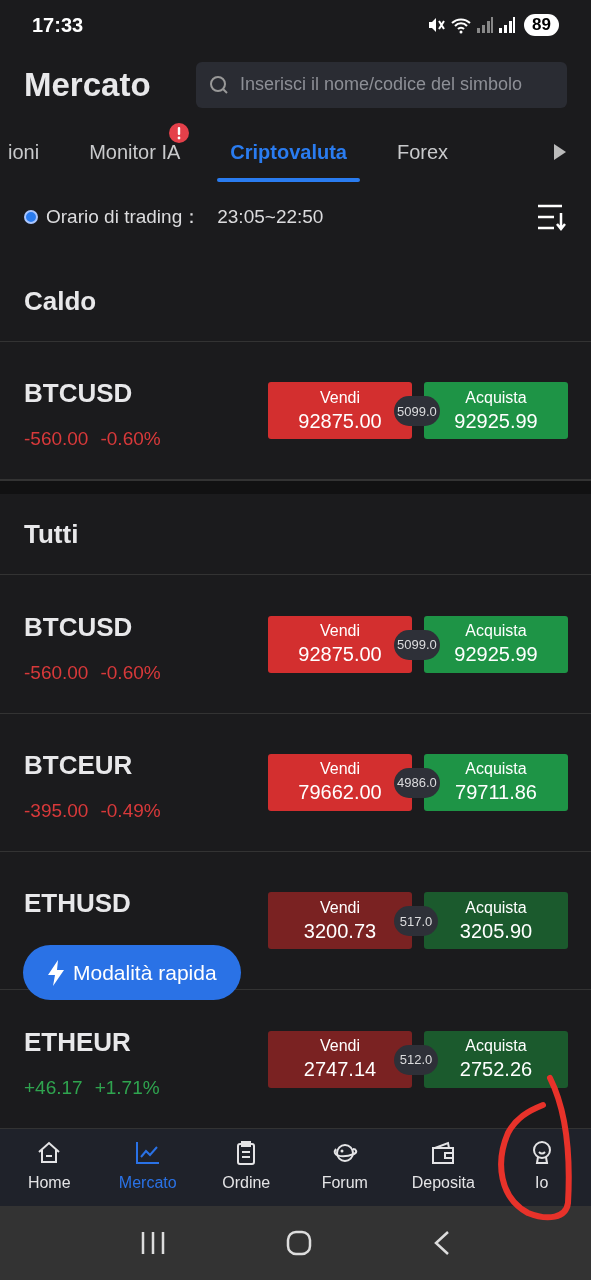 The height and width of the screenshot is (1280, 591). Describe the element at coordinates (340, 793) in the screenshot. I see `sell-price: 79662.00` at that location.